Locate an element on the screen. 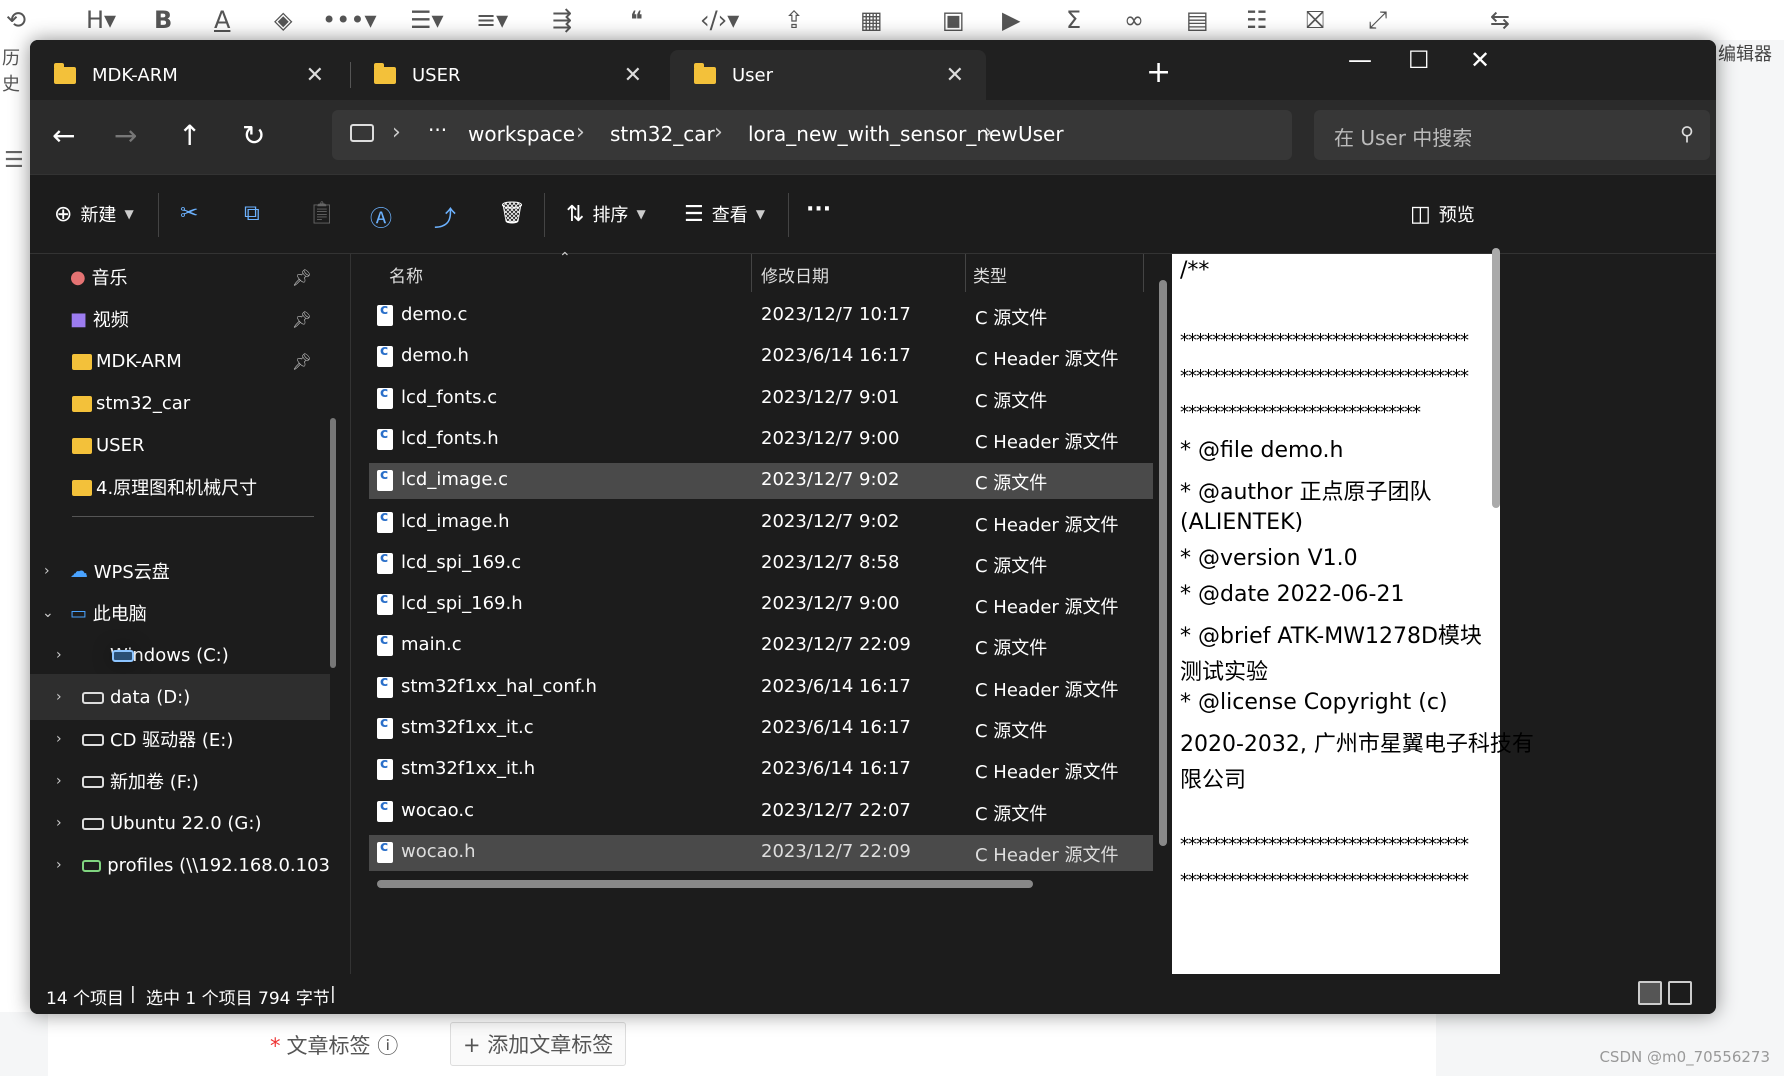  table-row: lcd_fonts.h 2023/12/7 9:00 C Header 源文件 is located at coordinates (761, 440).